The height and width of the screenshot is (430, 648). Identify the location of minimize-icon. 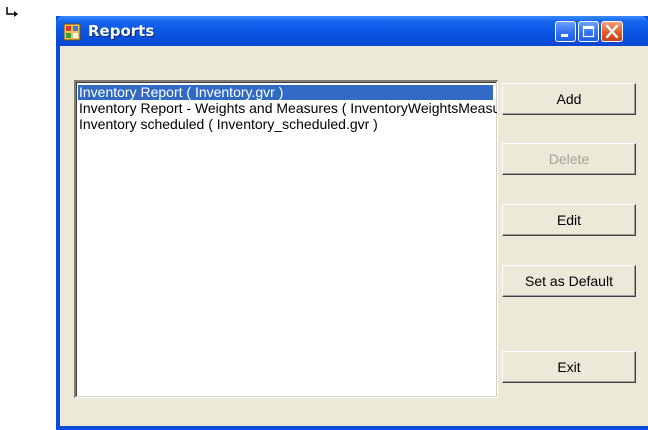
(564, 35).